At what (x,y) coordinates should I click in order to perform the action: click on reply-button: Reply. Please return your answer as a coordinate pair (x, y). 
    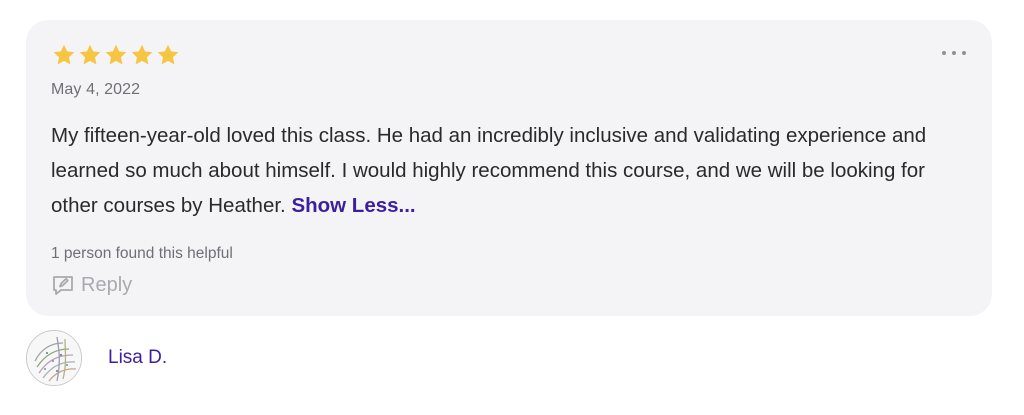
    Looking at the image, I should click on (91, 285).